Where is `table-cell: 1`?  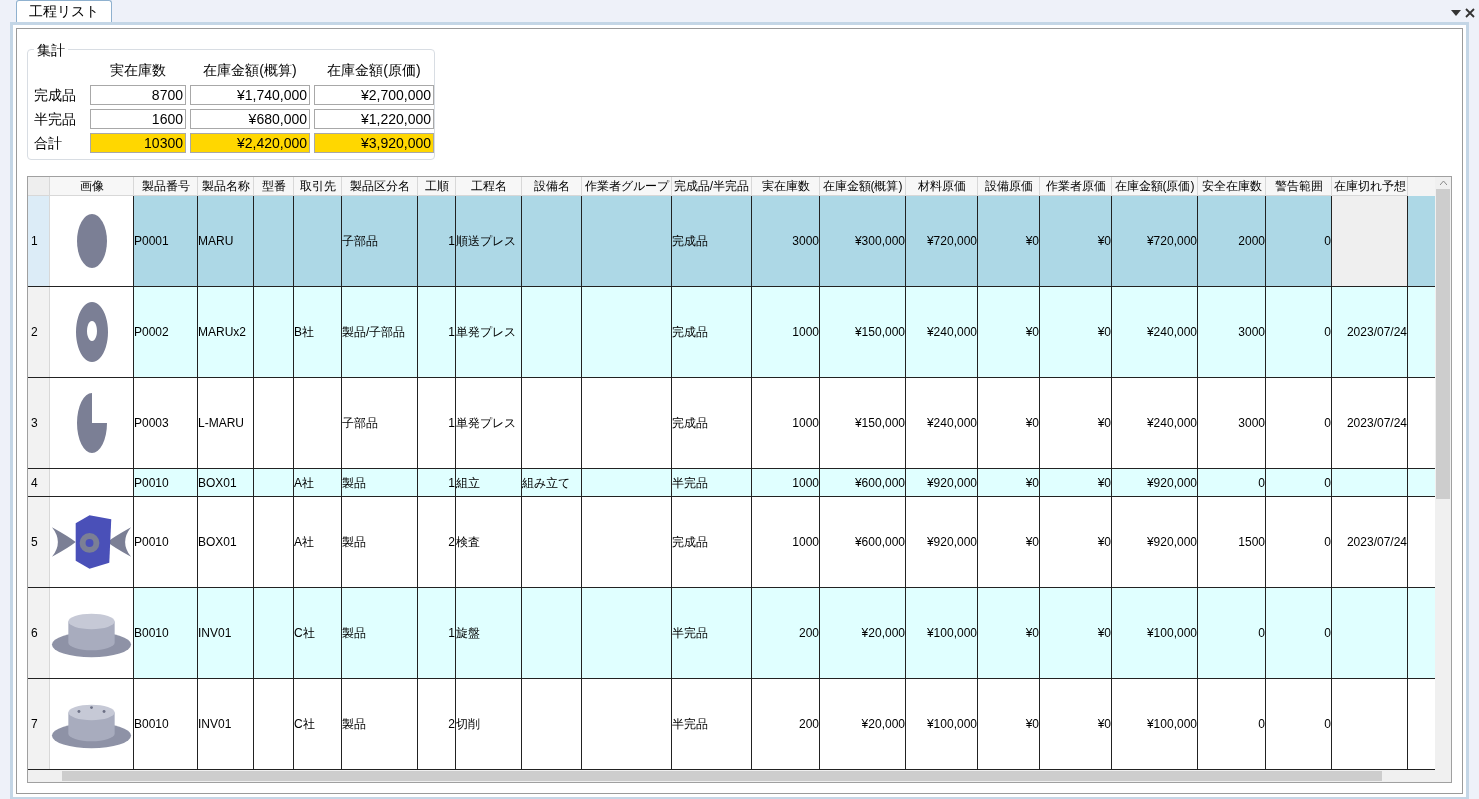 table-cell: 1 is located at coordinates (437, 633).